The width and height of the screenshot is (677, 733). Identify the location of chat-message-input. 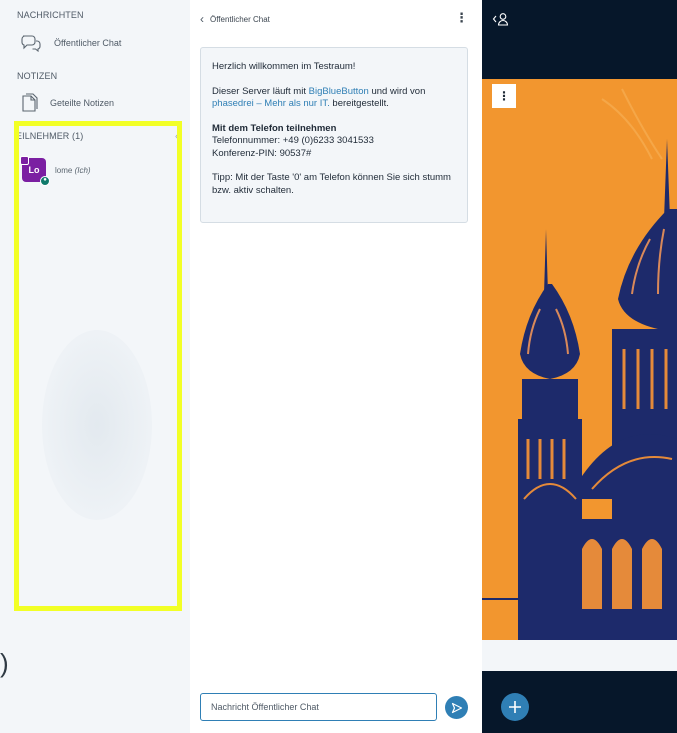
(318, 707).